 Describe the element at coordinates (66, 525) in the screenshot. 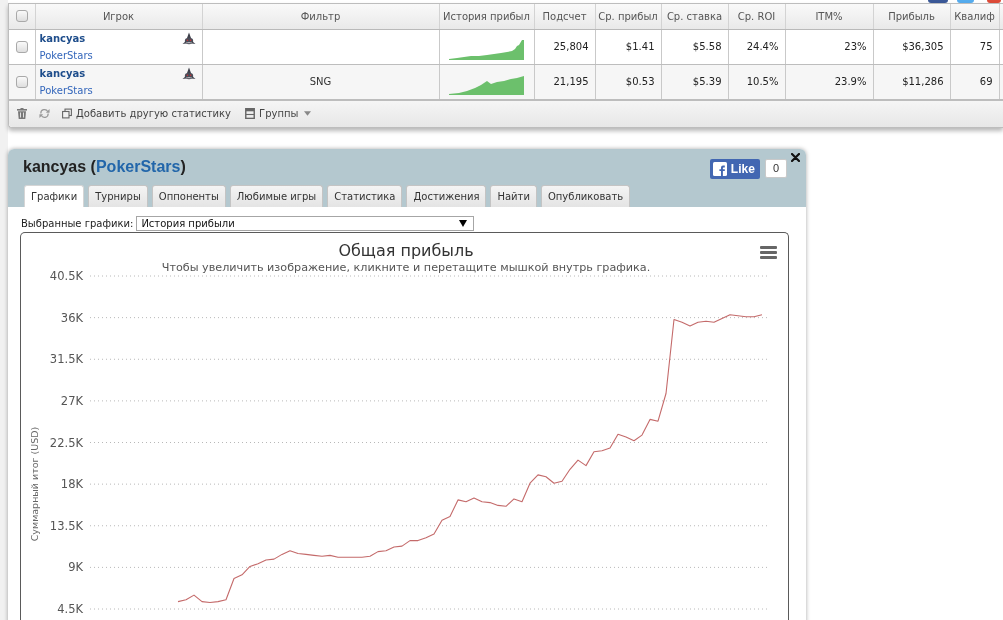

I see `axis-label: 13.5K` at that location.